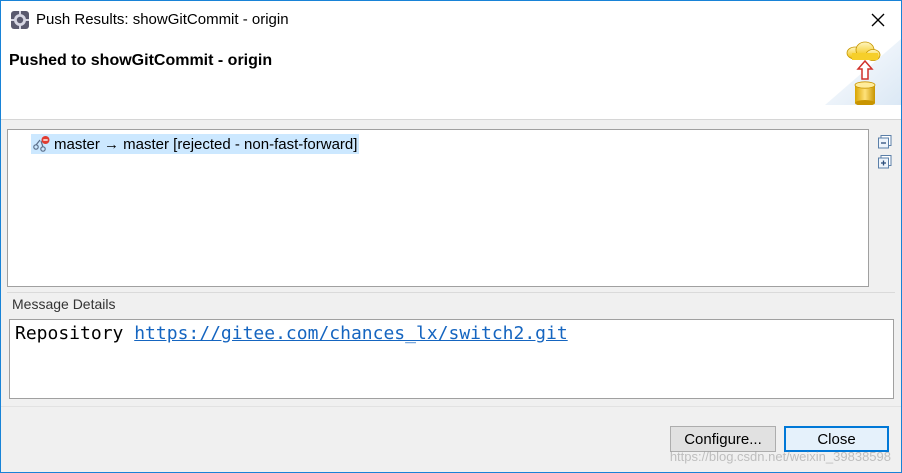  What do you see at coordinates (863, 72) in the screenshot?
I see `push-to-repository-icon` at bounding box center [863, 72].